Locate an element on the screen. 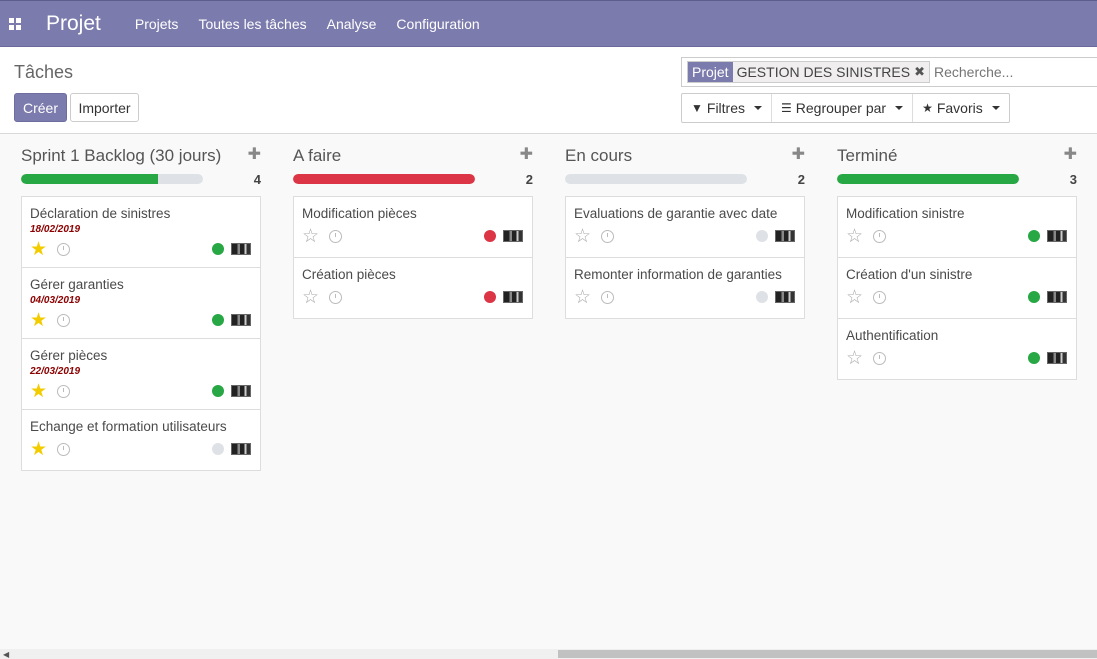  group-by-button: ☰ Regrouper par is located at coordinates (843, 108).